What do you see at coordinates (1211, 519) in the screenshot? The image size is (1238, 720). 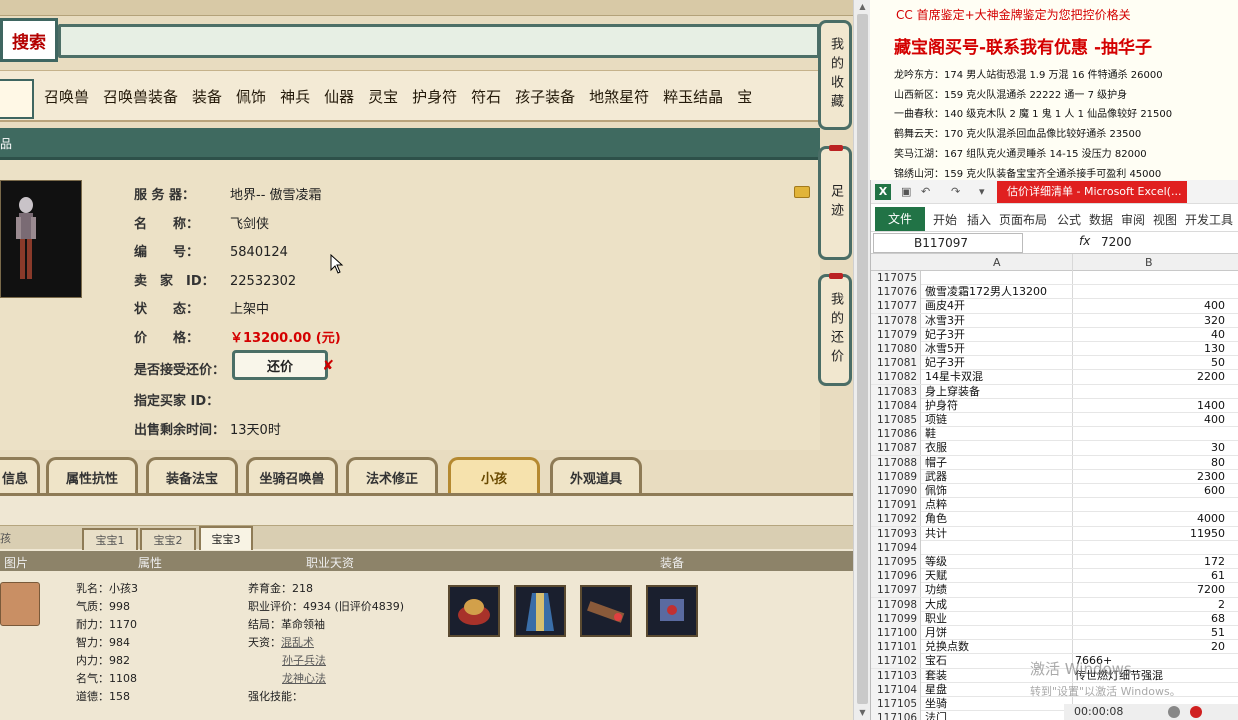 I see `cell-b: 4000` at bounding box center [1211, 519].